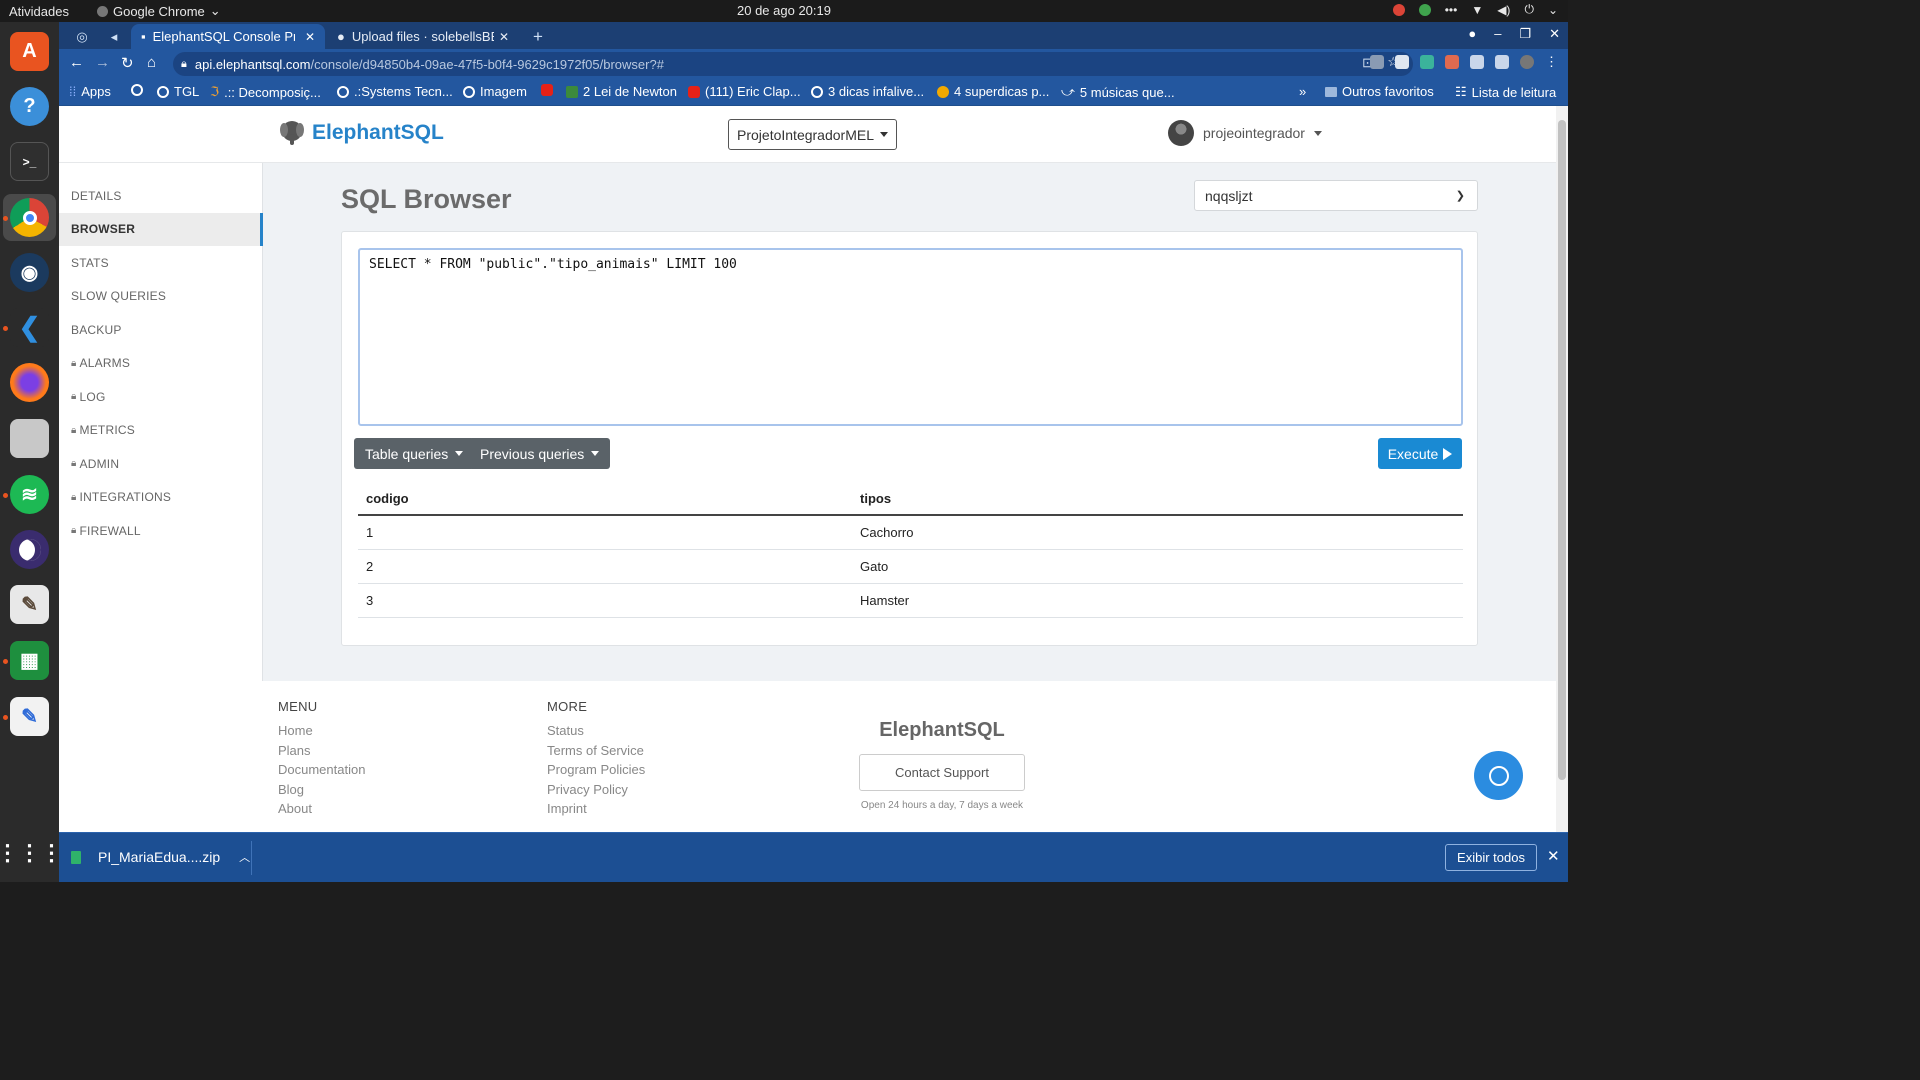 Image resolution: width=1920 pixels, height=1080 pixels. What do you see at coordinates (1505, 92) in the screenshot?
I see `reading-list-button: ☷ Lista de leitura` at bounding box center [1505, 92].